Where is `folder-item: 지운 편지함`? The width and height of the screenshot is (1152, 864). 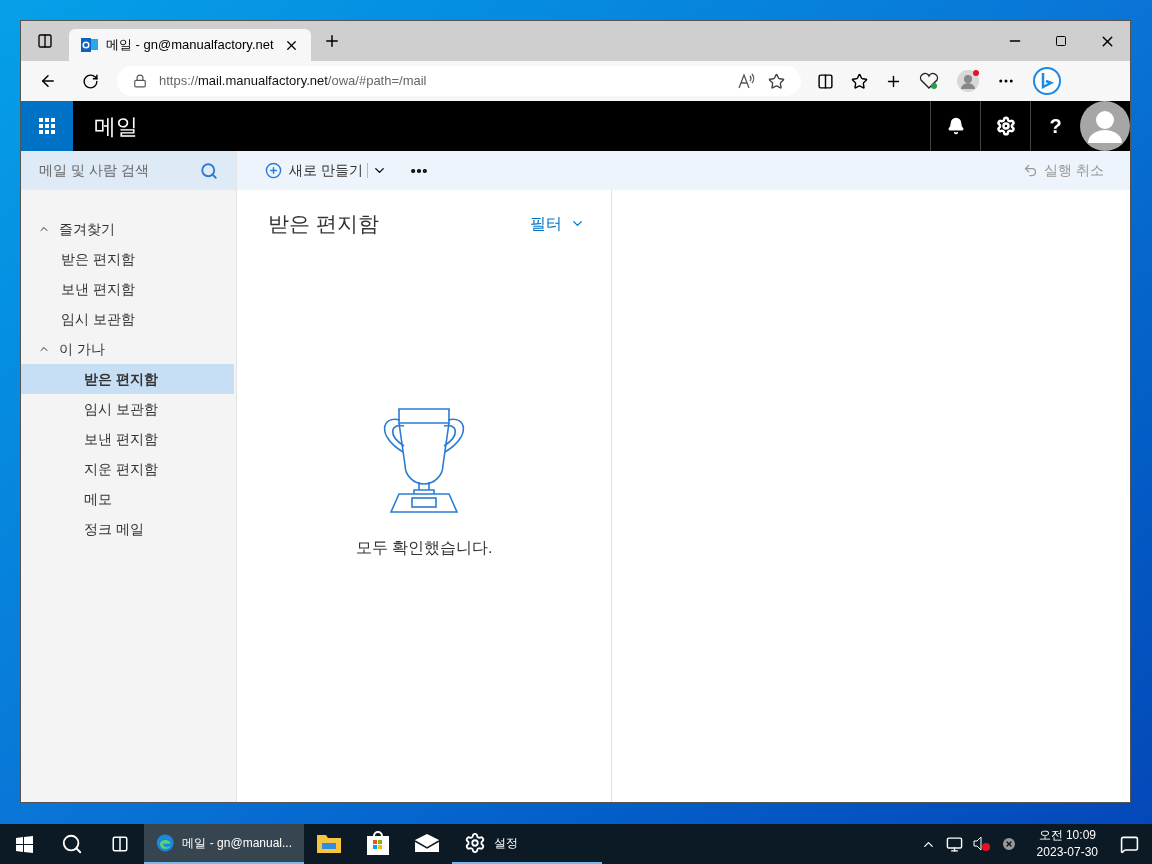
folder-item: 지운 편지함 is located at coordinates (127, 469).